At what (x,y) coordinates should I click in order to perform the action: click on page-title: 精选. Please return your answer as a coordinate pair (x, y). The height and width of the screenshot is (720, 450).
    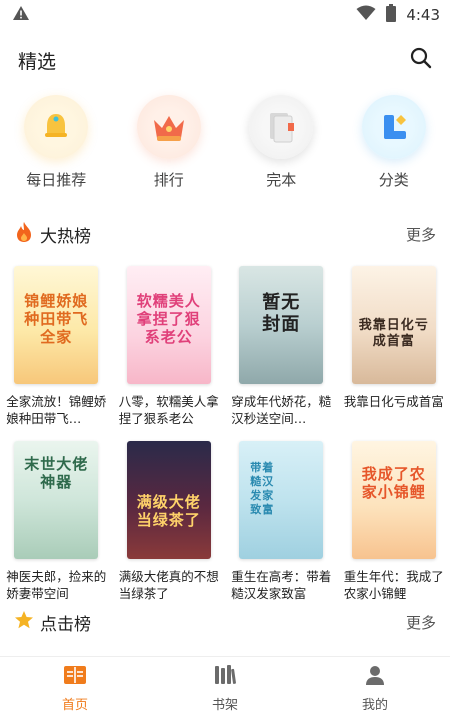
    Looking at the image, I should click on (37, 61).